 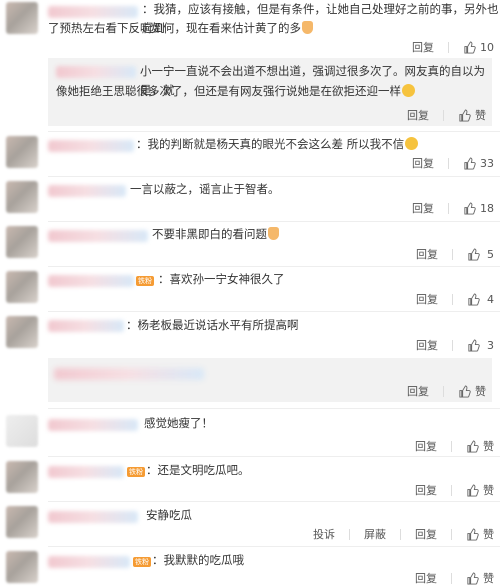 What do you see at coordinates (487, 47) in the screenshot?
I see `like-count: 10` at bounding box center [487, 47].